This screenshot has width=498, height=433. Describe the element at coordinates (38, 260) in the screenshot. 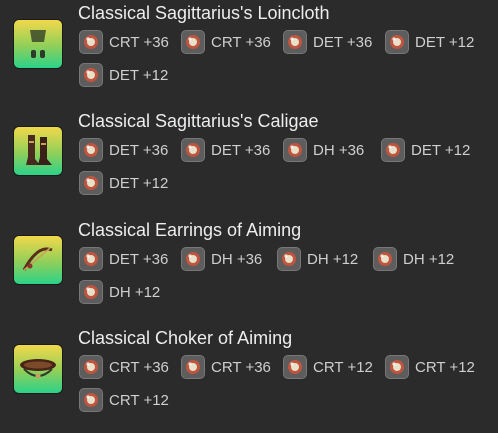

I see `earrings-icon` at that location.